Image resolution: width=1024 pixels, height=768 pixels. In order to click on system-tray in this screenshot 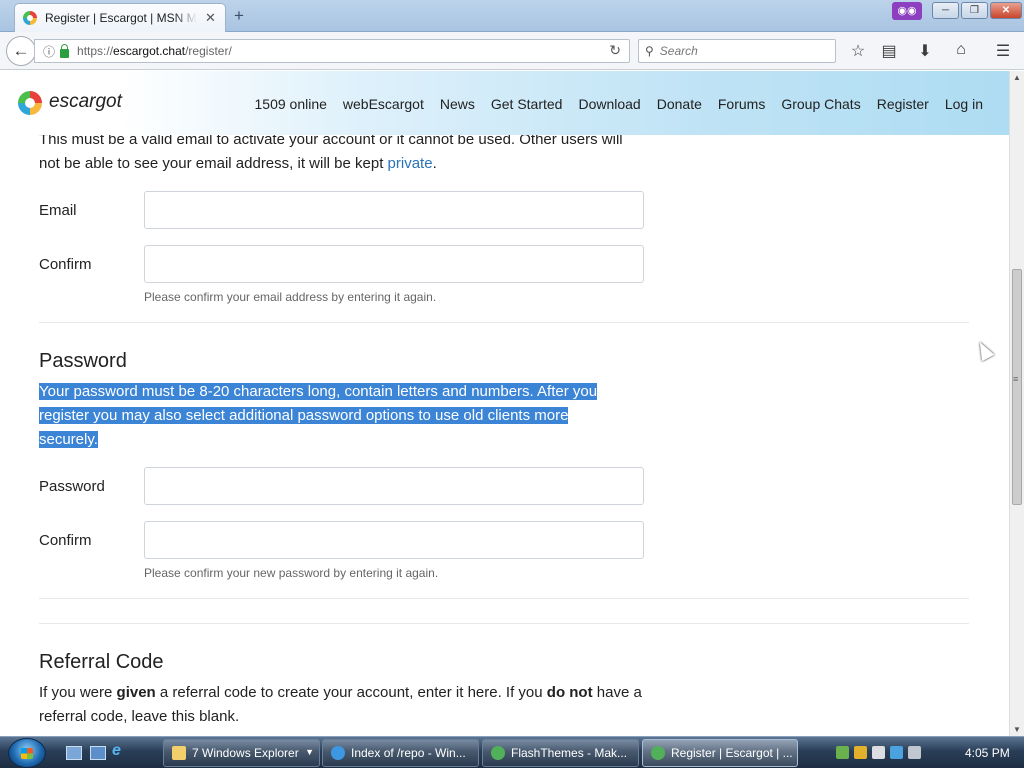, I will do `click(878, 750)`.